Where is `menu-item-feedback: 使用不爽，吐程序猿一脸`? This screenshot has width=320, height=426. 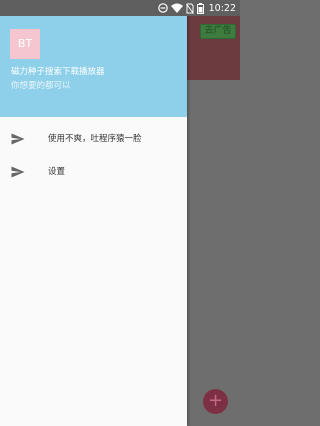 menu-item-feedback: 使用不爽，吐程序猿一脸 is located at coordinates (93, 138).